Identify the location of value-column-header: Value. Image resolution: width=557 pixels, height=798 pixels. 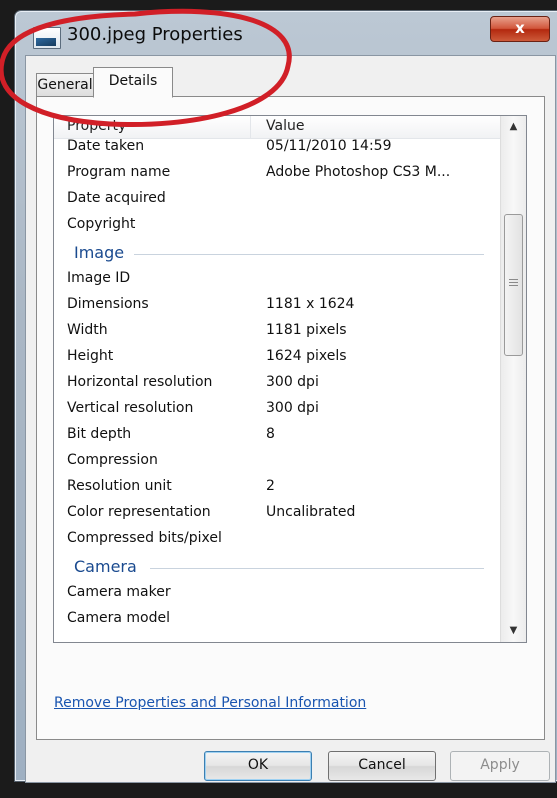
(285, 126).